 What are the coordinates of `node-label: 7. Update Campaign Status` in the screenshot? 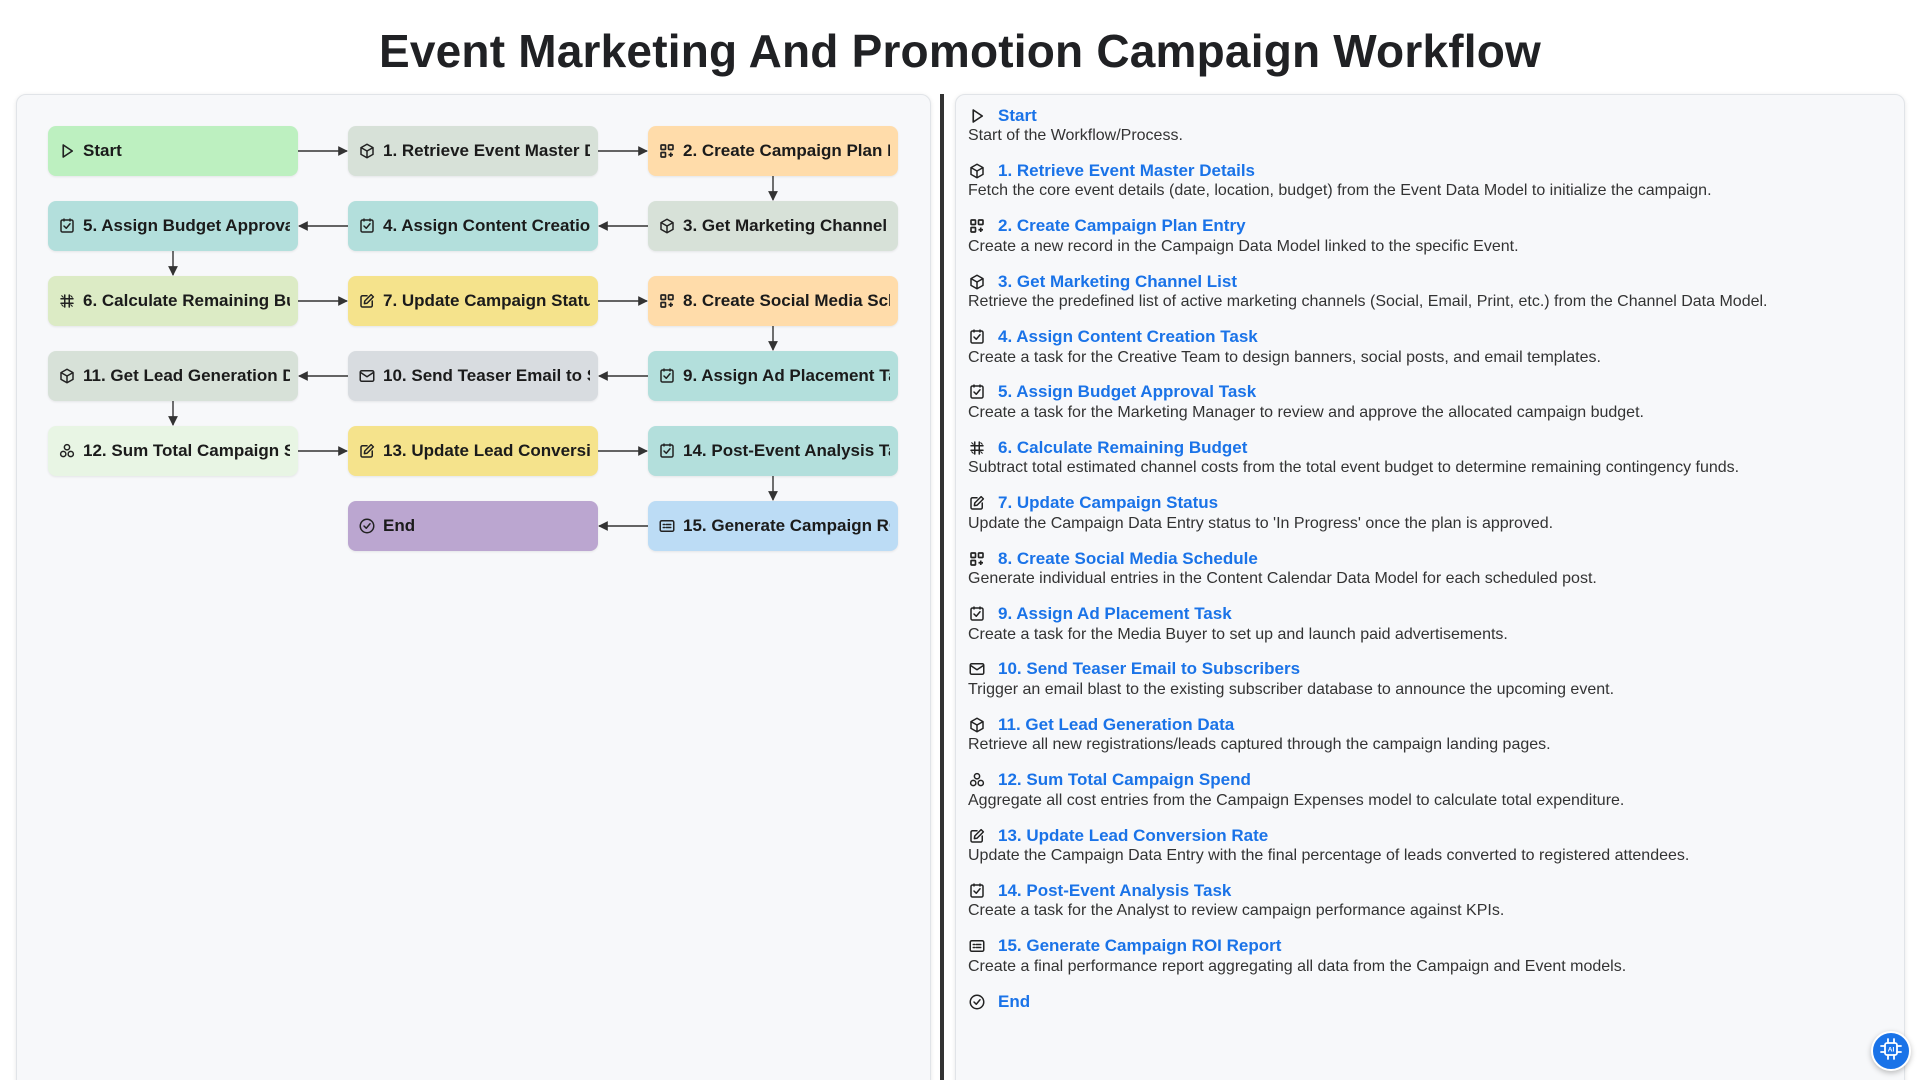 It's located at (486, 300).